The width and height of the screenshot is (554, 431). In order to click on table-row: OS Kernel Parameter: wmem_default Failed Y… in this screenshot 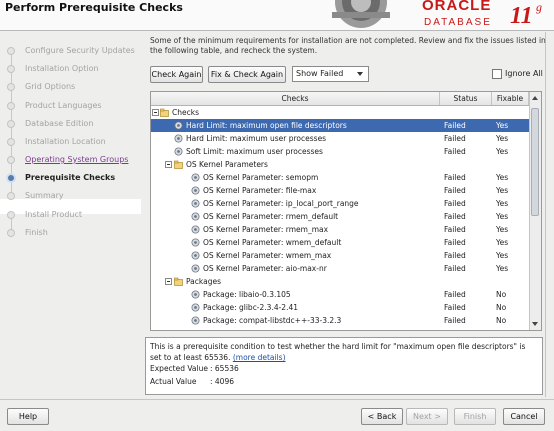, I will do `click(340, 242)`.